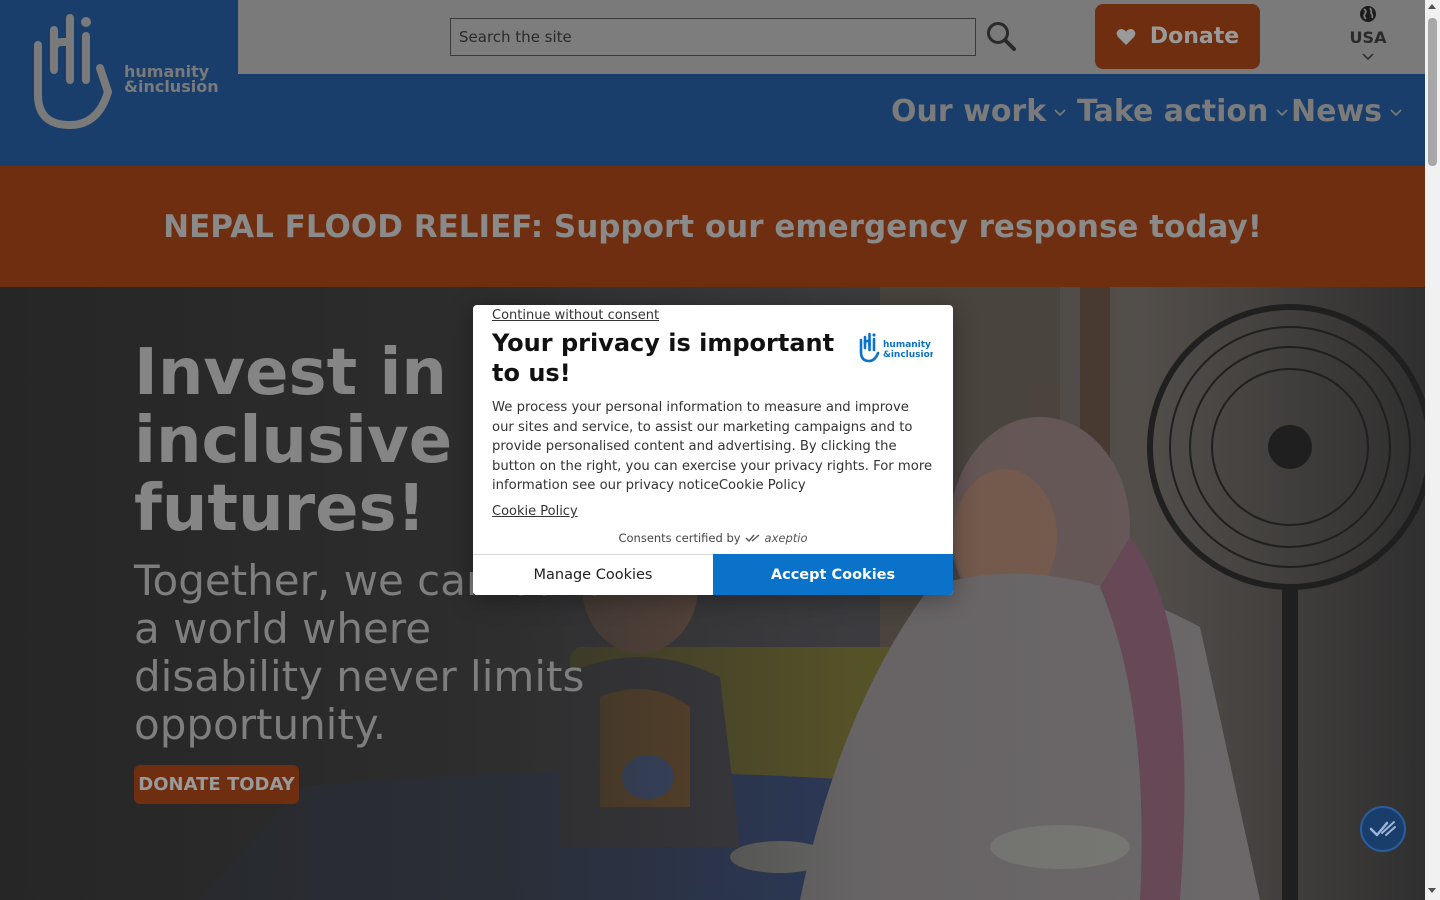 The height and width of the screenshot is (900, 1440). Describe the element at coordinates (752, 538) in the screenshot. I see `axeptio-mark-icon` at that location.